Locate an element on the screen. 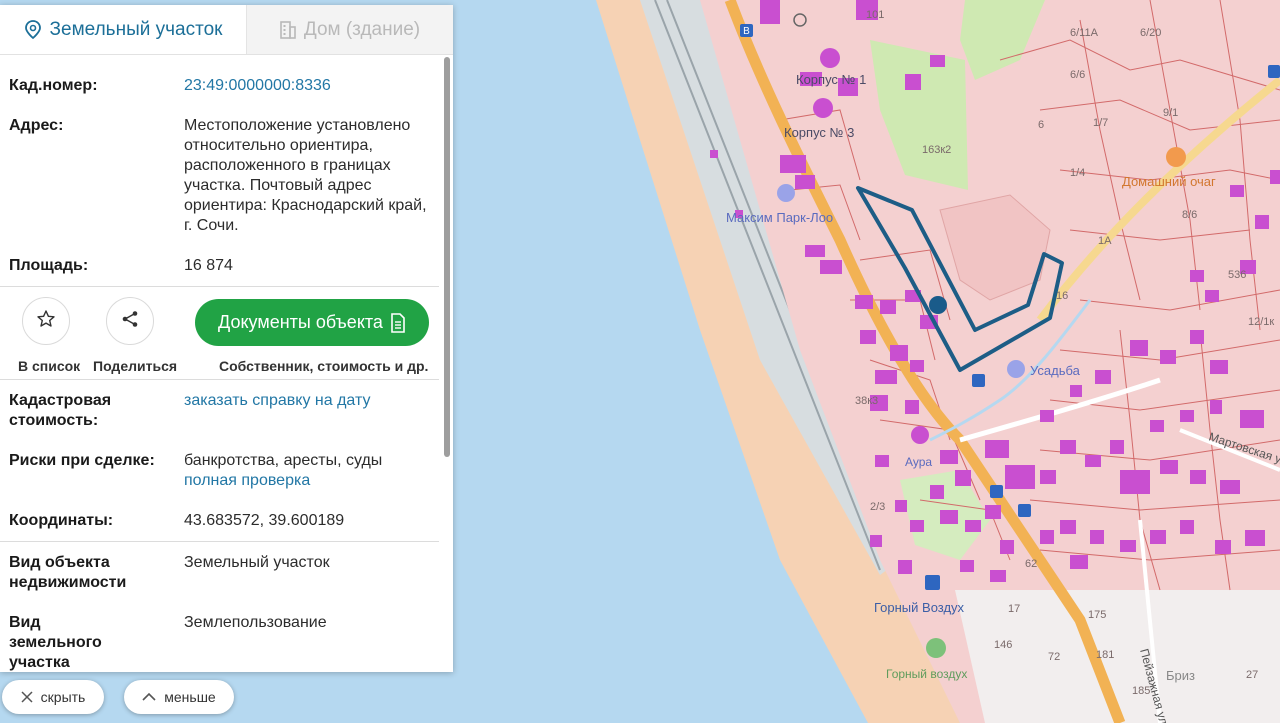  map-label-num: 8/6 is located at coordinates (1189, 215).